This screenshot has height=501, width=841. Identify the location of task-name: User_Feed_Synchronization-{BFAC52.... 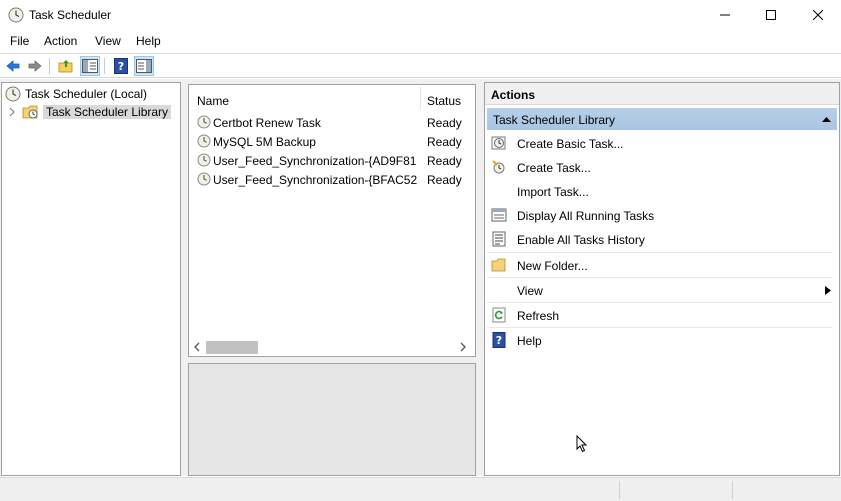
(315, 180).